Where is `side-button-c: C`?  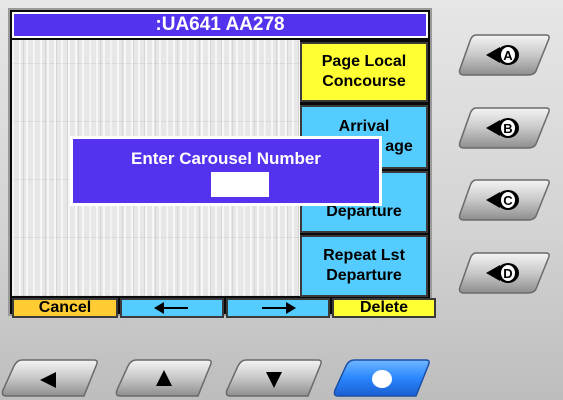
side-button-c: C is located at coordinates (504, 200).